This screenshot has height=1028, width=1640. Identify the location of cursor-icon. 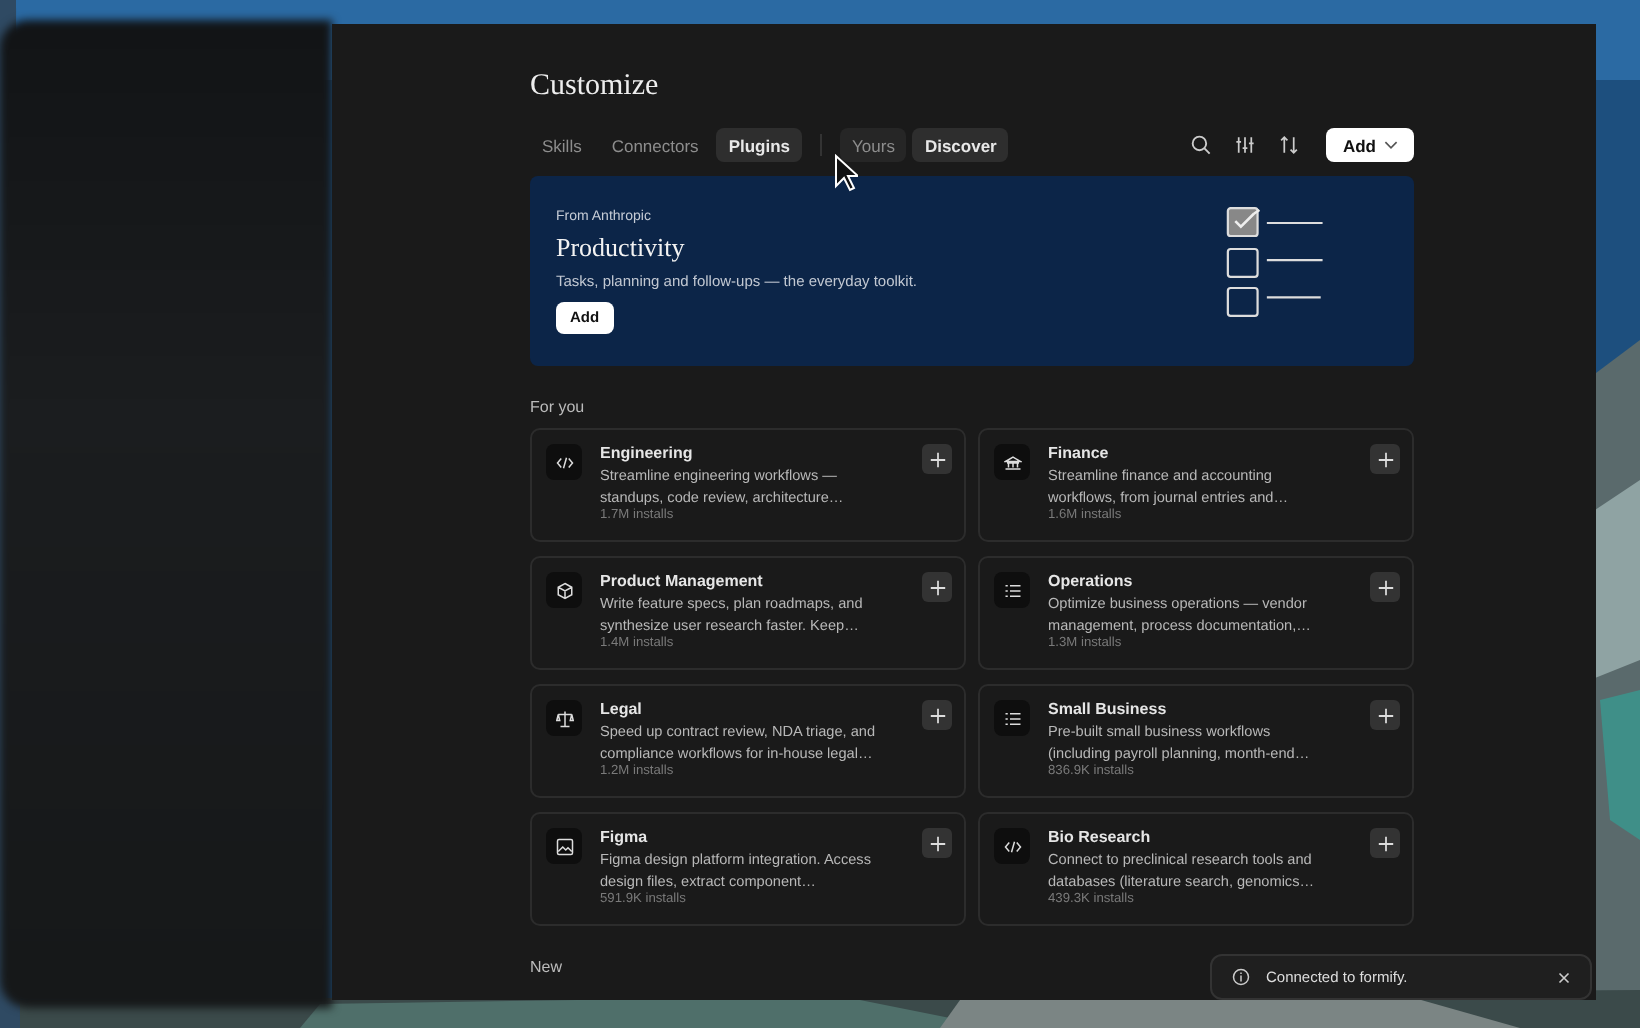
(846, 173).